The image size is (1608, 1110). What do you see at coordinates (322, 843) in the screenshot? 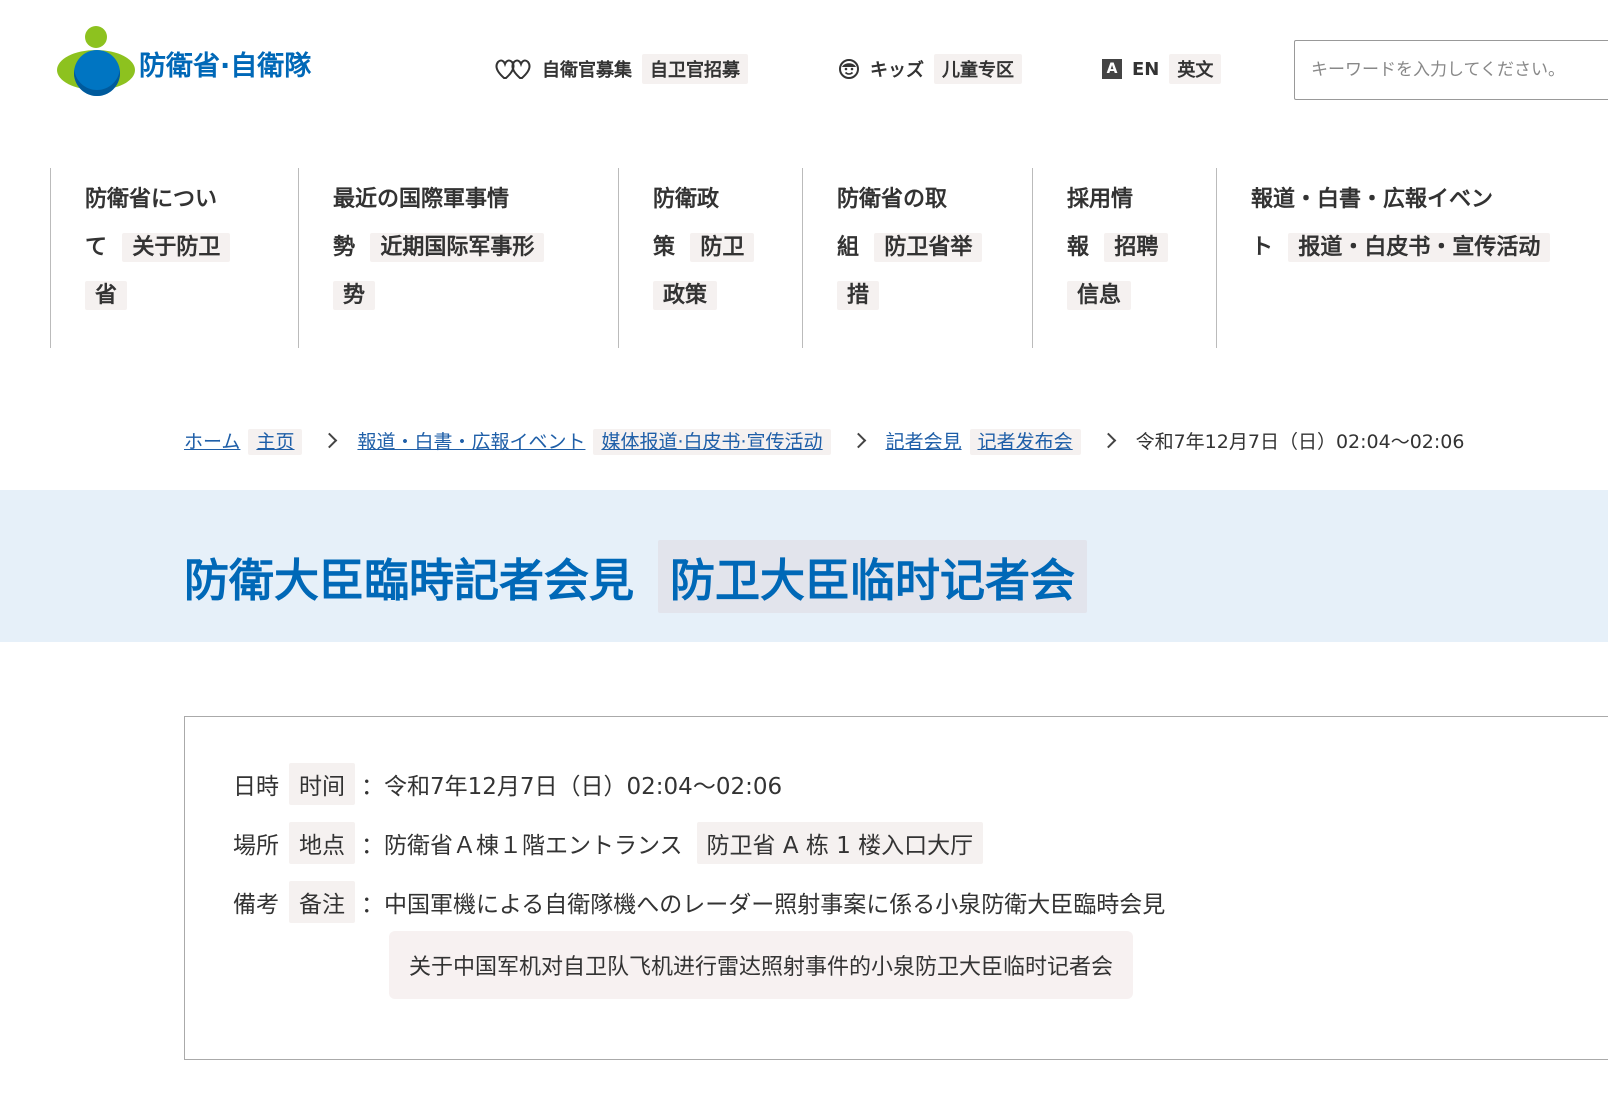
I see `info-label-translation: 地点` at bounding box center [322, 843].